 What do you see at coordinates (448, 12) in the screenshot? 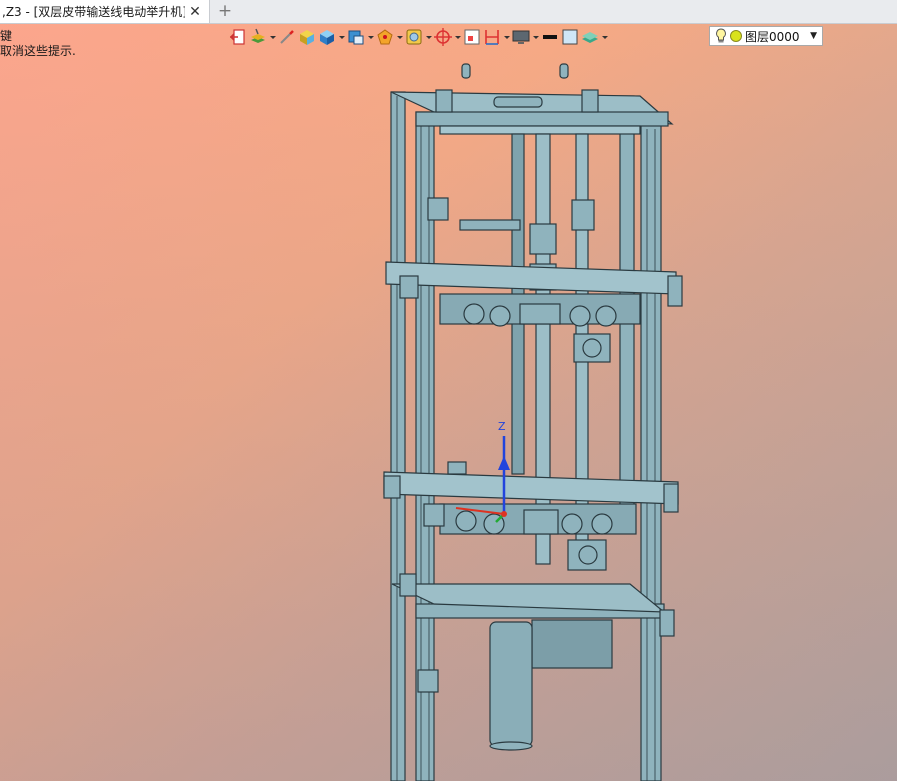
I see `tab-bar: ,Z3 - [双层皮带输送线电动举升机] ✕ +` at bounding box center [448, 12].